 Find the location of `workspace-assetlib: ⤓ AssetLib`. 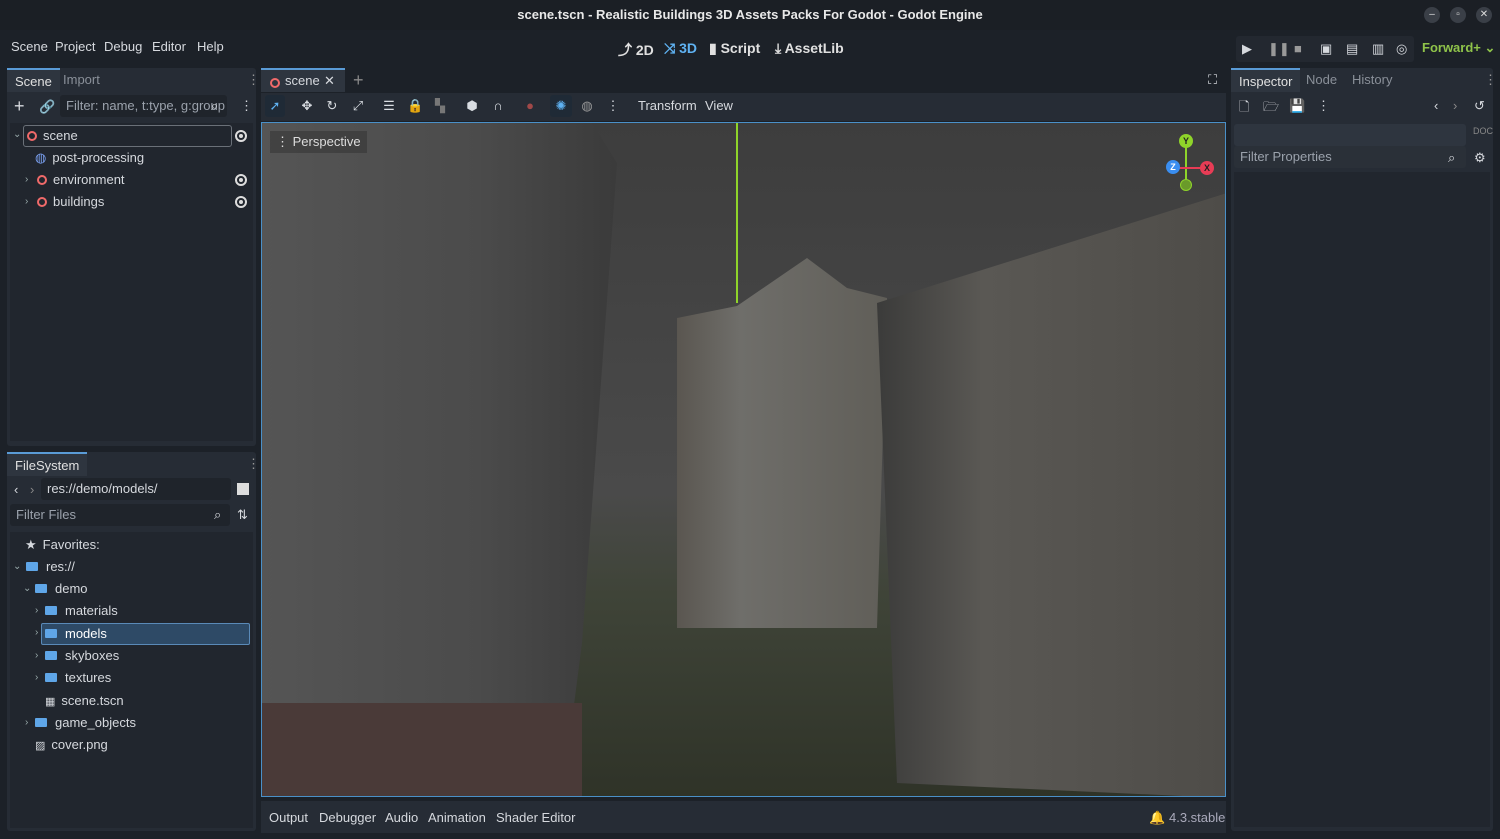

workspace-assetlib: ⤓ AssetLib is located at coordinates (809, 48).